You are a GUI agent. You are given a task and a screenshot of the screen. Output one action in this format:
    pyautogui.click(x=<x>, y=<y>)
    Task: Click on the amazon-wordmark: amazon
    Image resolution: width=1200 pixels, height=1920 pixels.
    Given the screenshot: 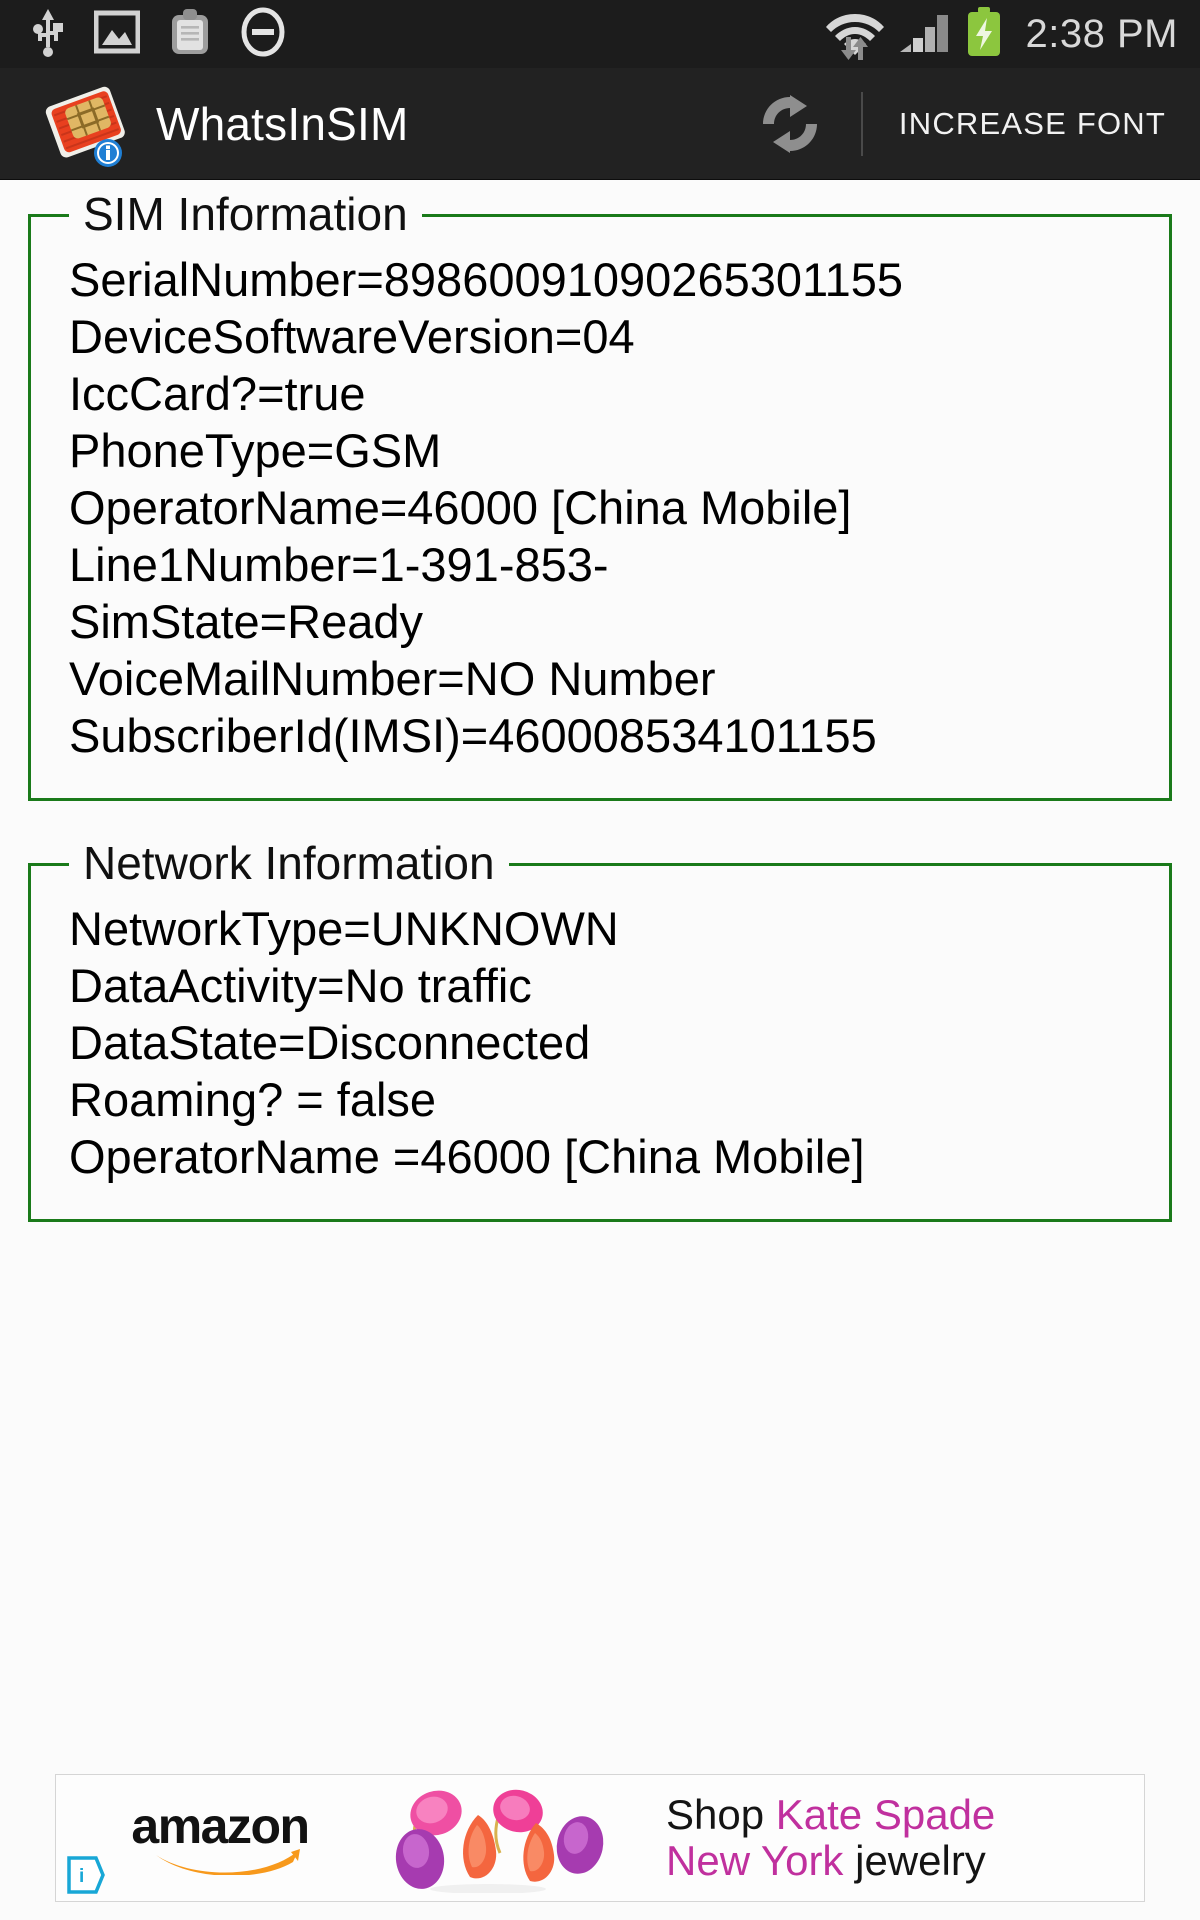 What is the action you would take?
    pyautogui.click(x=220, y=1826)
    